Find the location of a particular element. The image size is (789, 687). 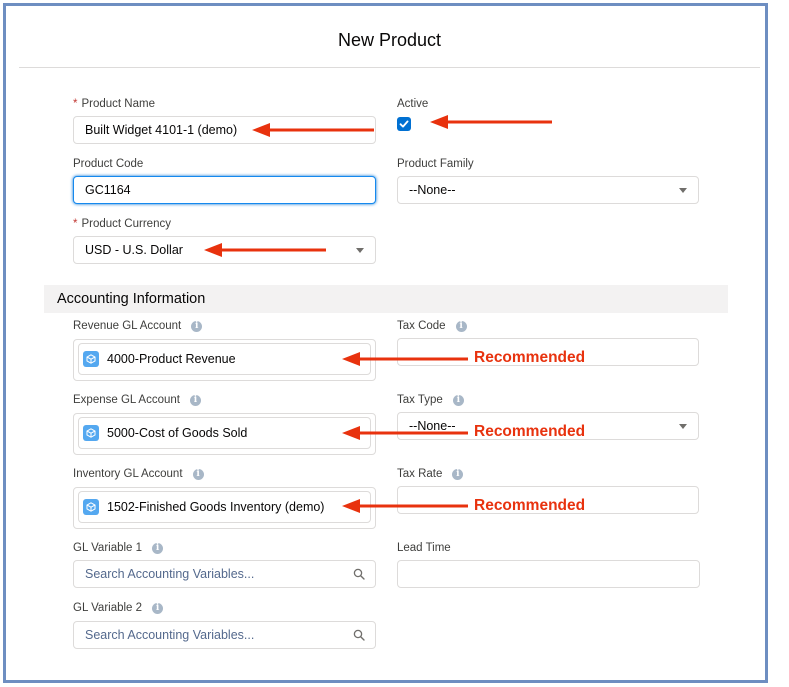

checkmark-icon is located at coordinates (404, 124).